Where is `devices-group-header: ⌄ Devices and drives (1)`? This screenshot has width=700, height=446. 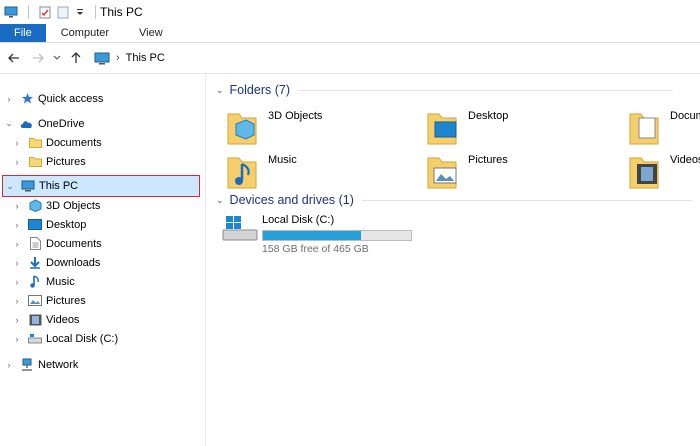
devices-group-header: ⌄ Devices and drives (1) is located at coordinates (454, 200).